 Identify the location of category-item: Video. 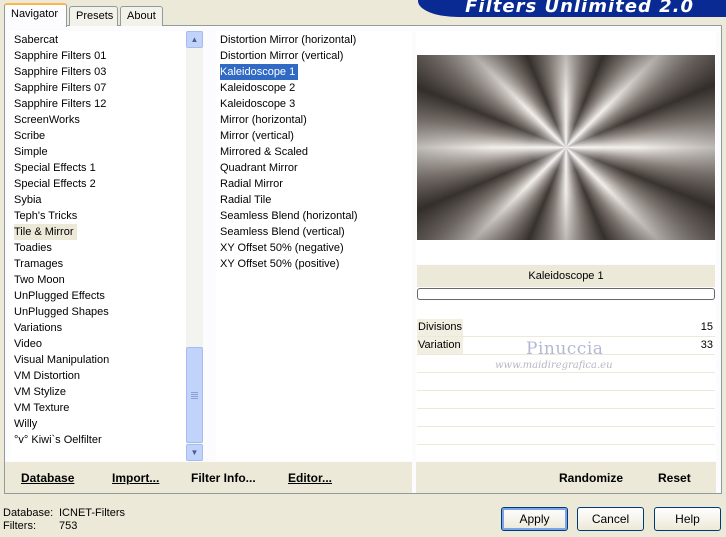
(98, 344).